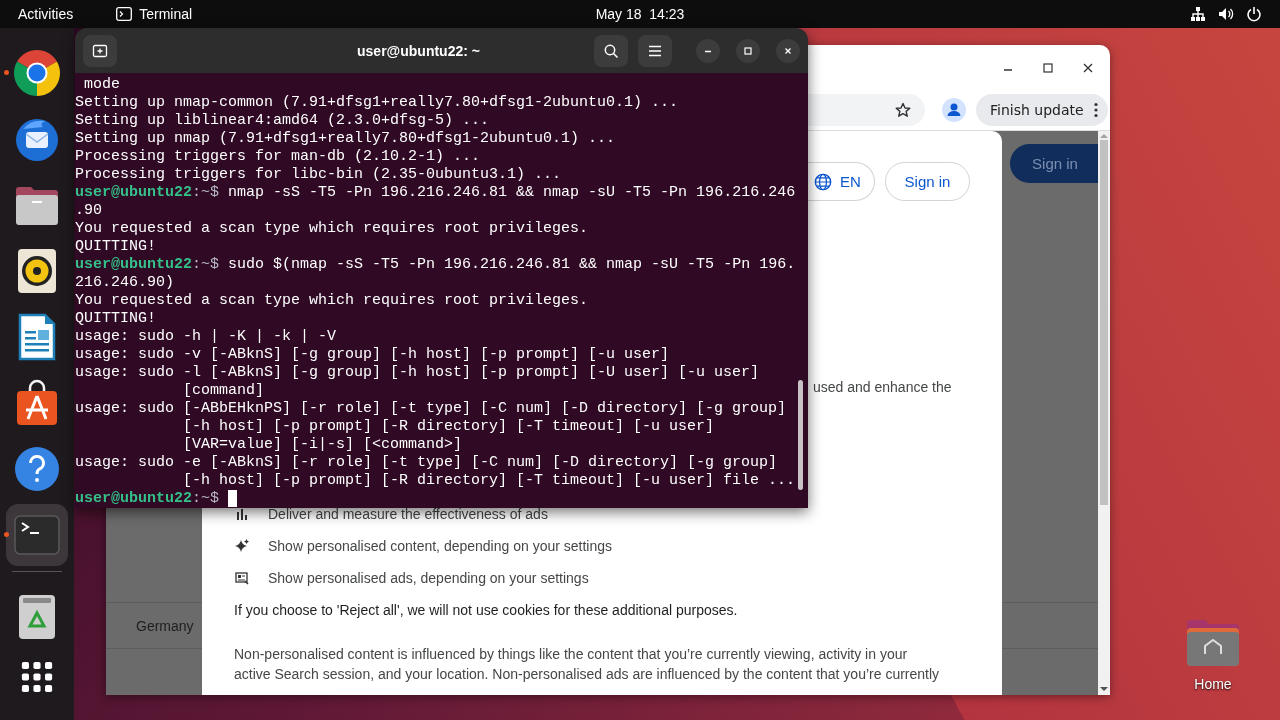  I want to click on menu-button, so click(655, 50).